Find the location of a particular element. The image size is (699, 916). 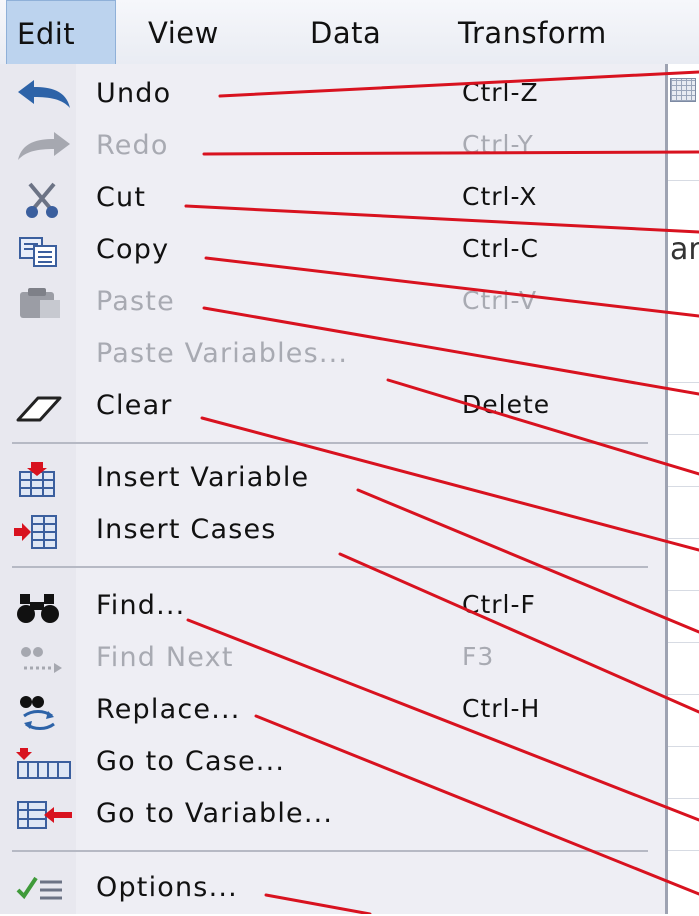

copy-label: Copy is located at coordinates (133, 249).